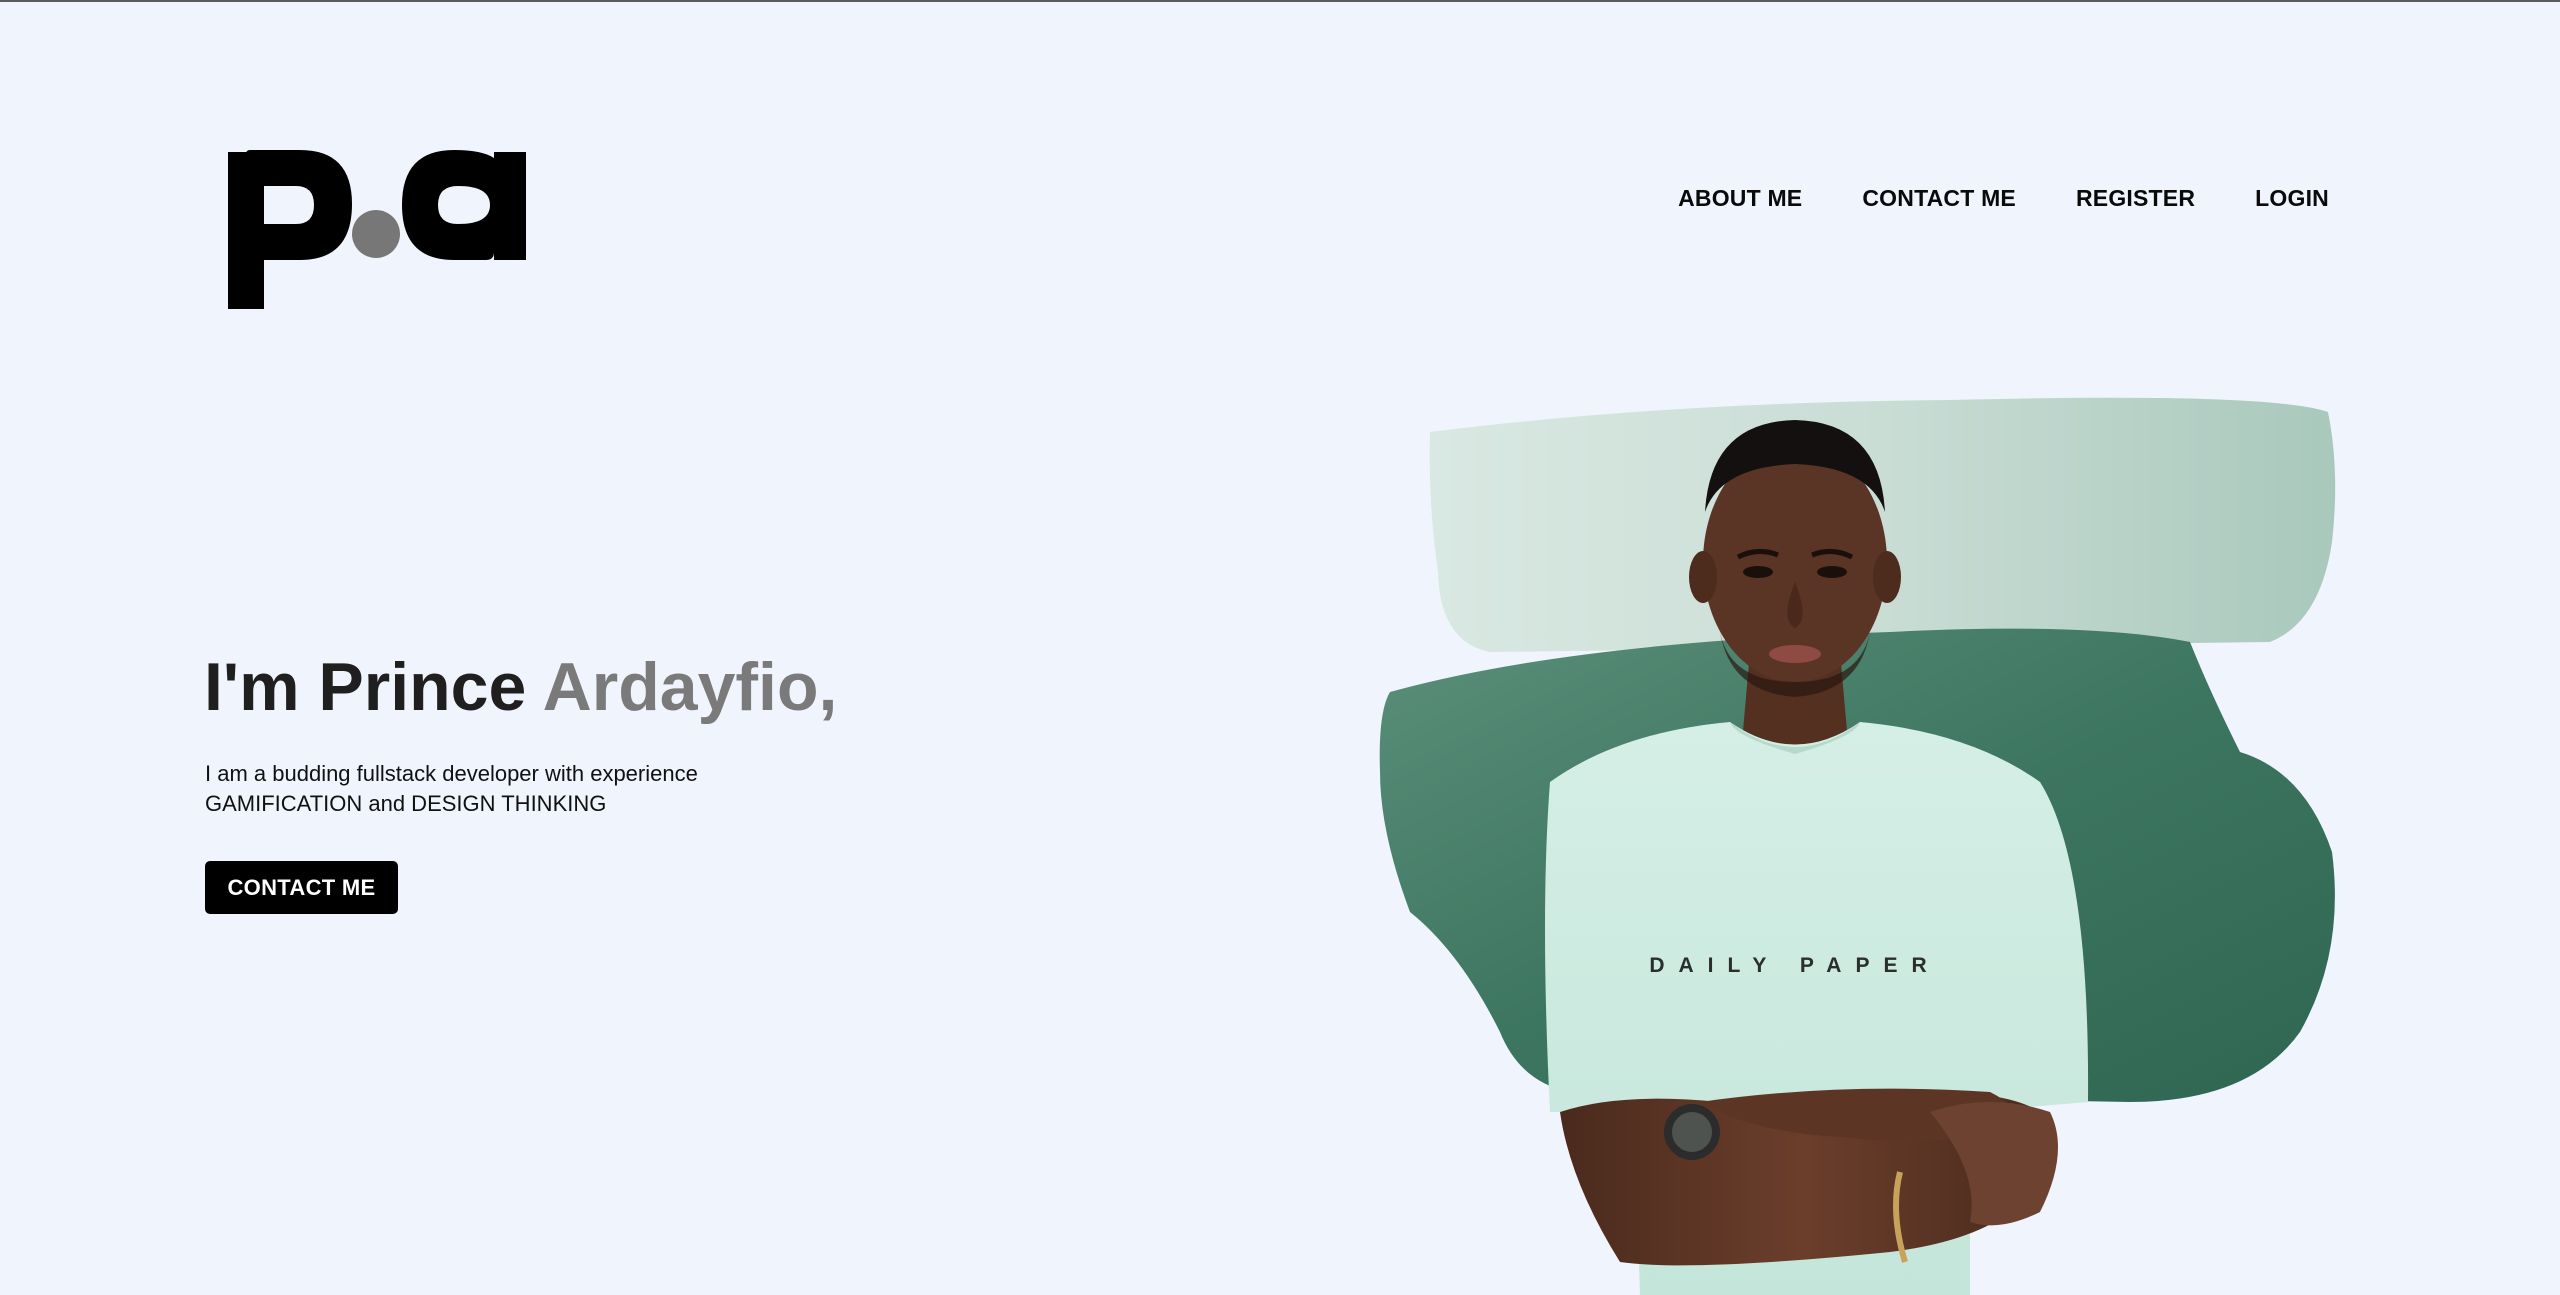 This screenshot has height=1295, width=2560. I want to click on left-ear, so click(1703, 577).